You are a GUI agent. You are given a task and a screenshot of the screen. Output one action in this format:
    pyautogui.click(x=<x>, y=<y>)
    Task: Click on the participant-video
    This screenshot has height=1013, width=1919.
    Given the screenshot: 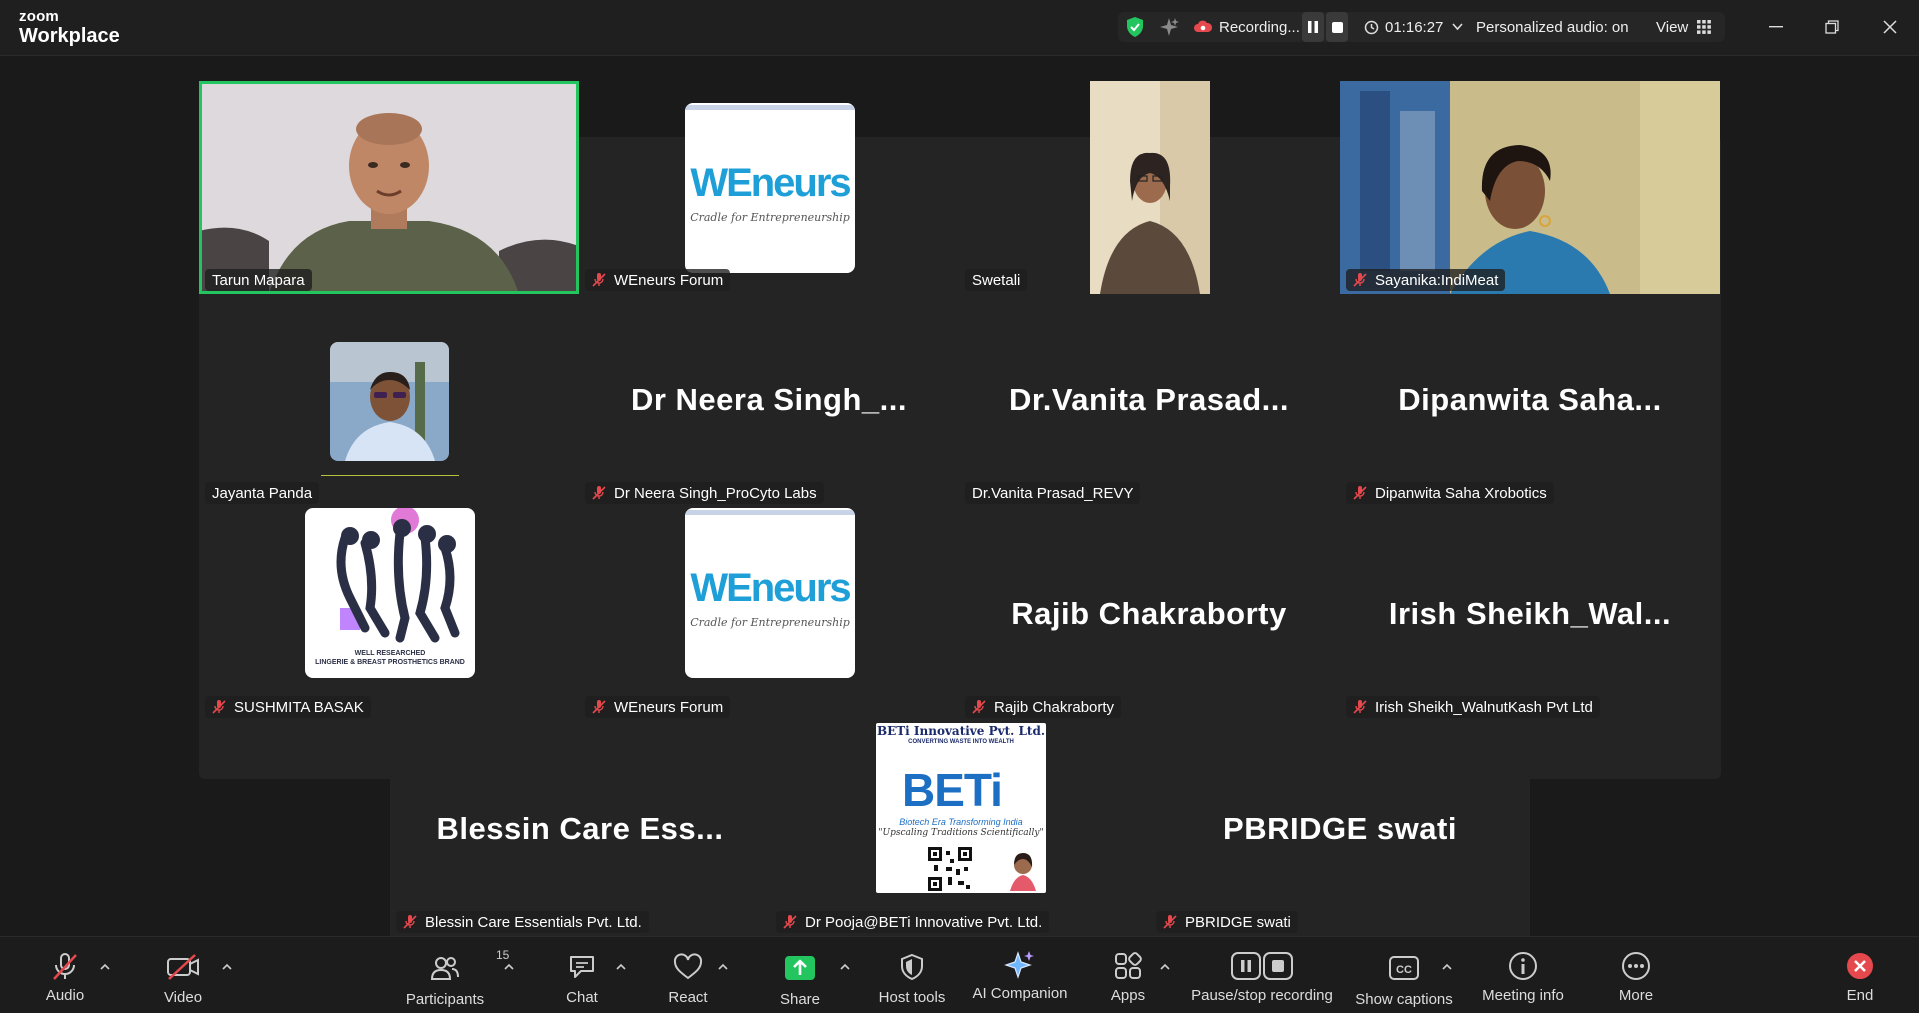 What is the action you would take?
    pyautogui.click(x=389, y=187)
    